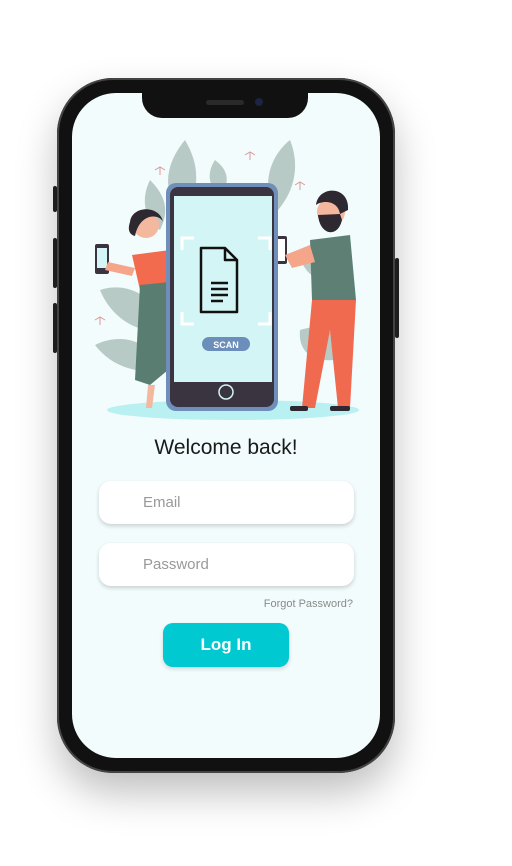 The height and width of the screenshot is (866, 512). What do you see at coordinates (226, 447) in the screenshot?
I see `welcome-title: Welcome back!` at bounding box center [226, 447].